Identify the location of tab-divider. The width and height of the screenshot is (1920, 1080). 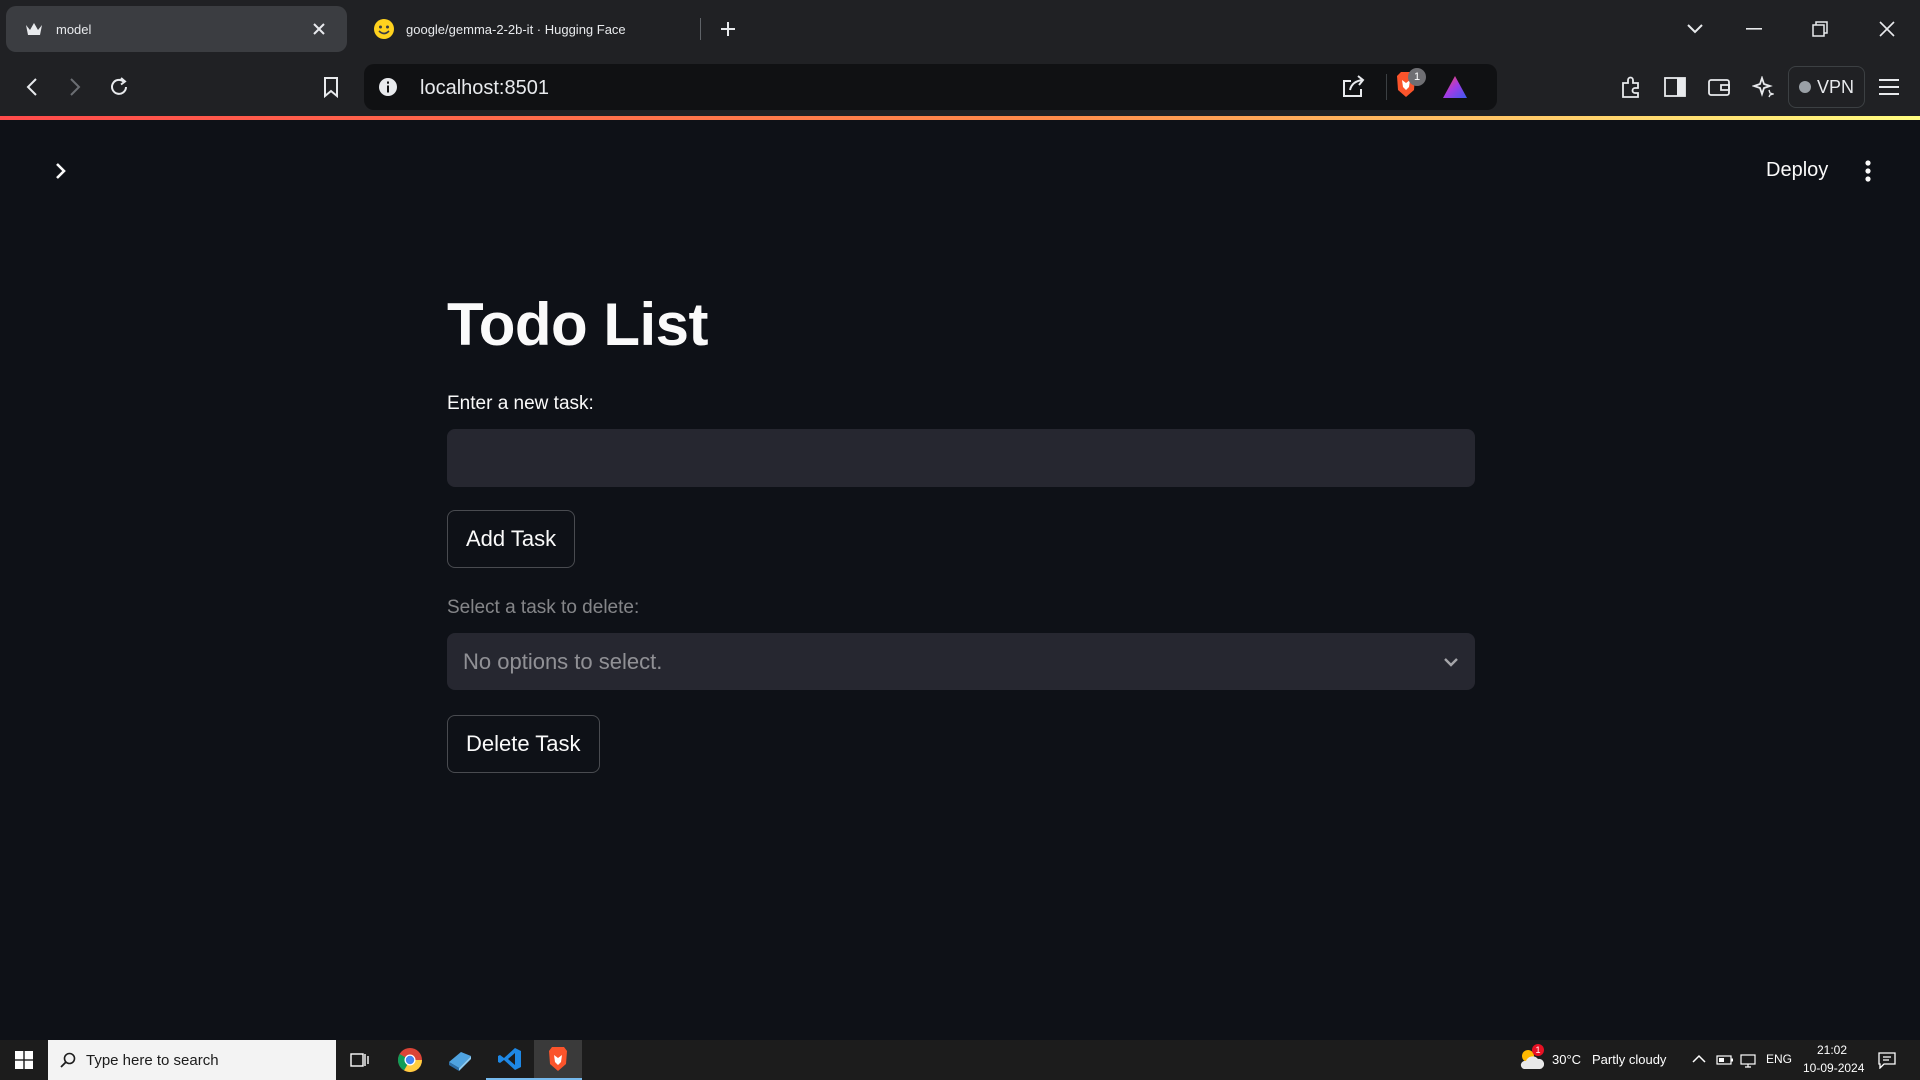
(700, 29).